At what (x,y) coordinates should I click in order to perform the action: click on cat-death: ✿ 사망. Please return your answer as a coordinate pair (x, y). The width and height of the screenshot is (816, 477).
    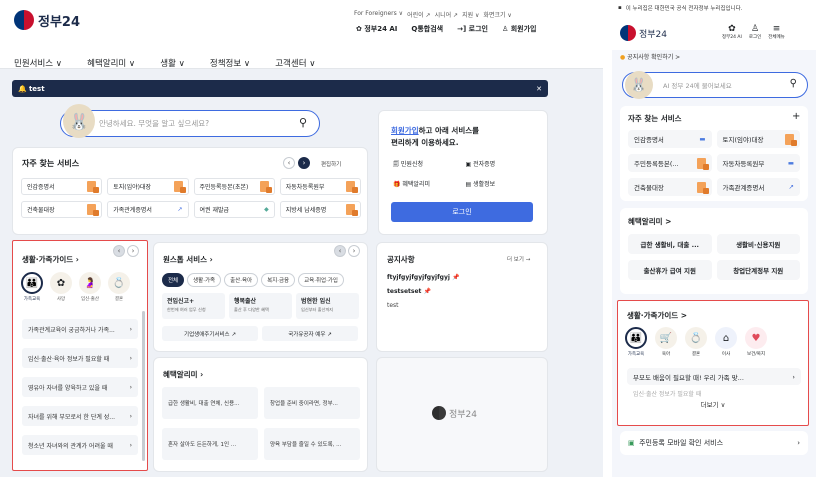
    Looking at the image, I should click on (61, 287).